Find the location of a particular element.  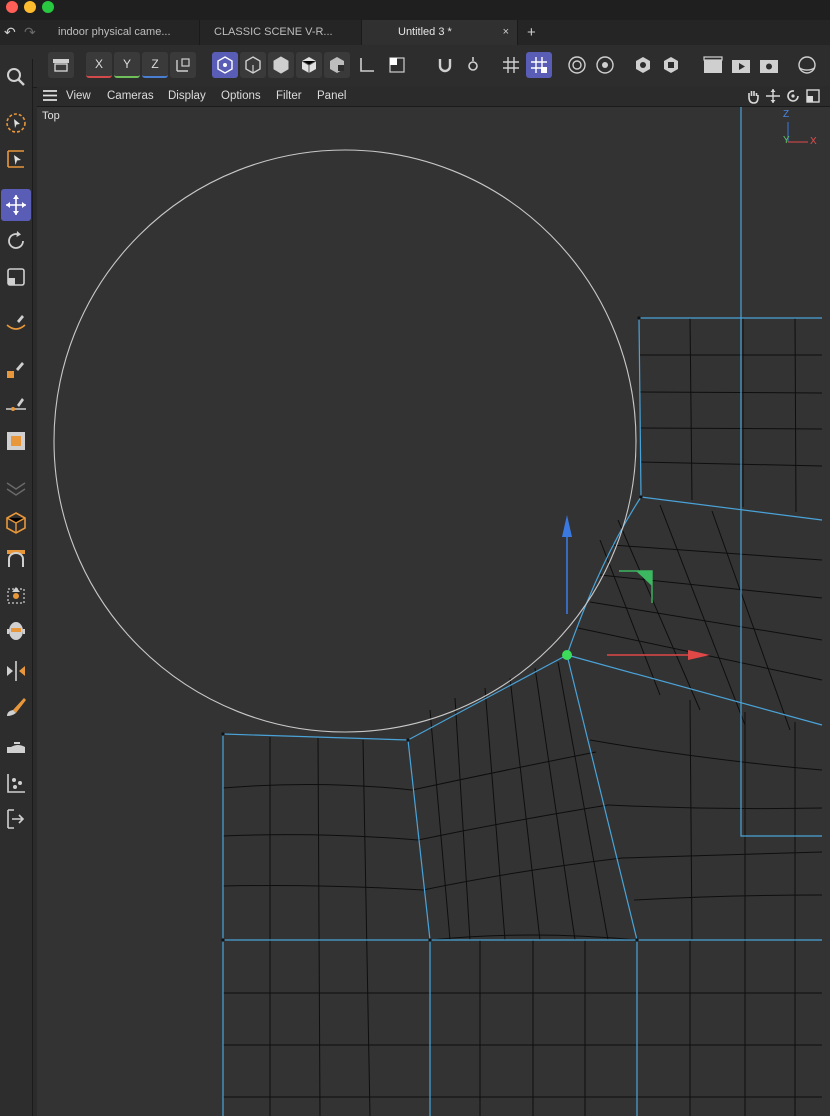

maximize-window-button is located at coordinates (48, 7).